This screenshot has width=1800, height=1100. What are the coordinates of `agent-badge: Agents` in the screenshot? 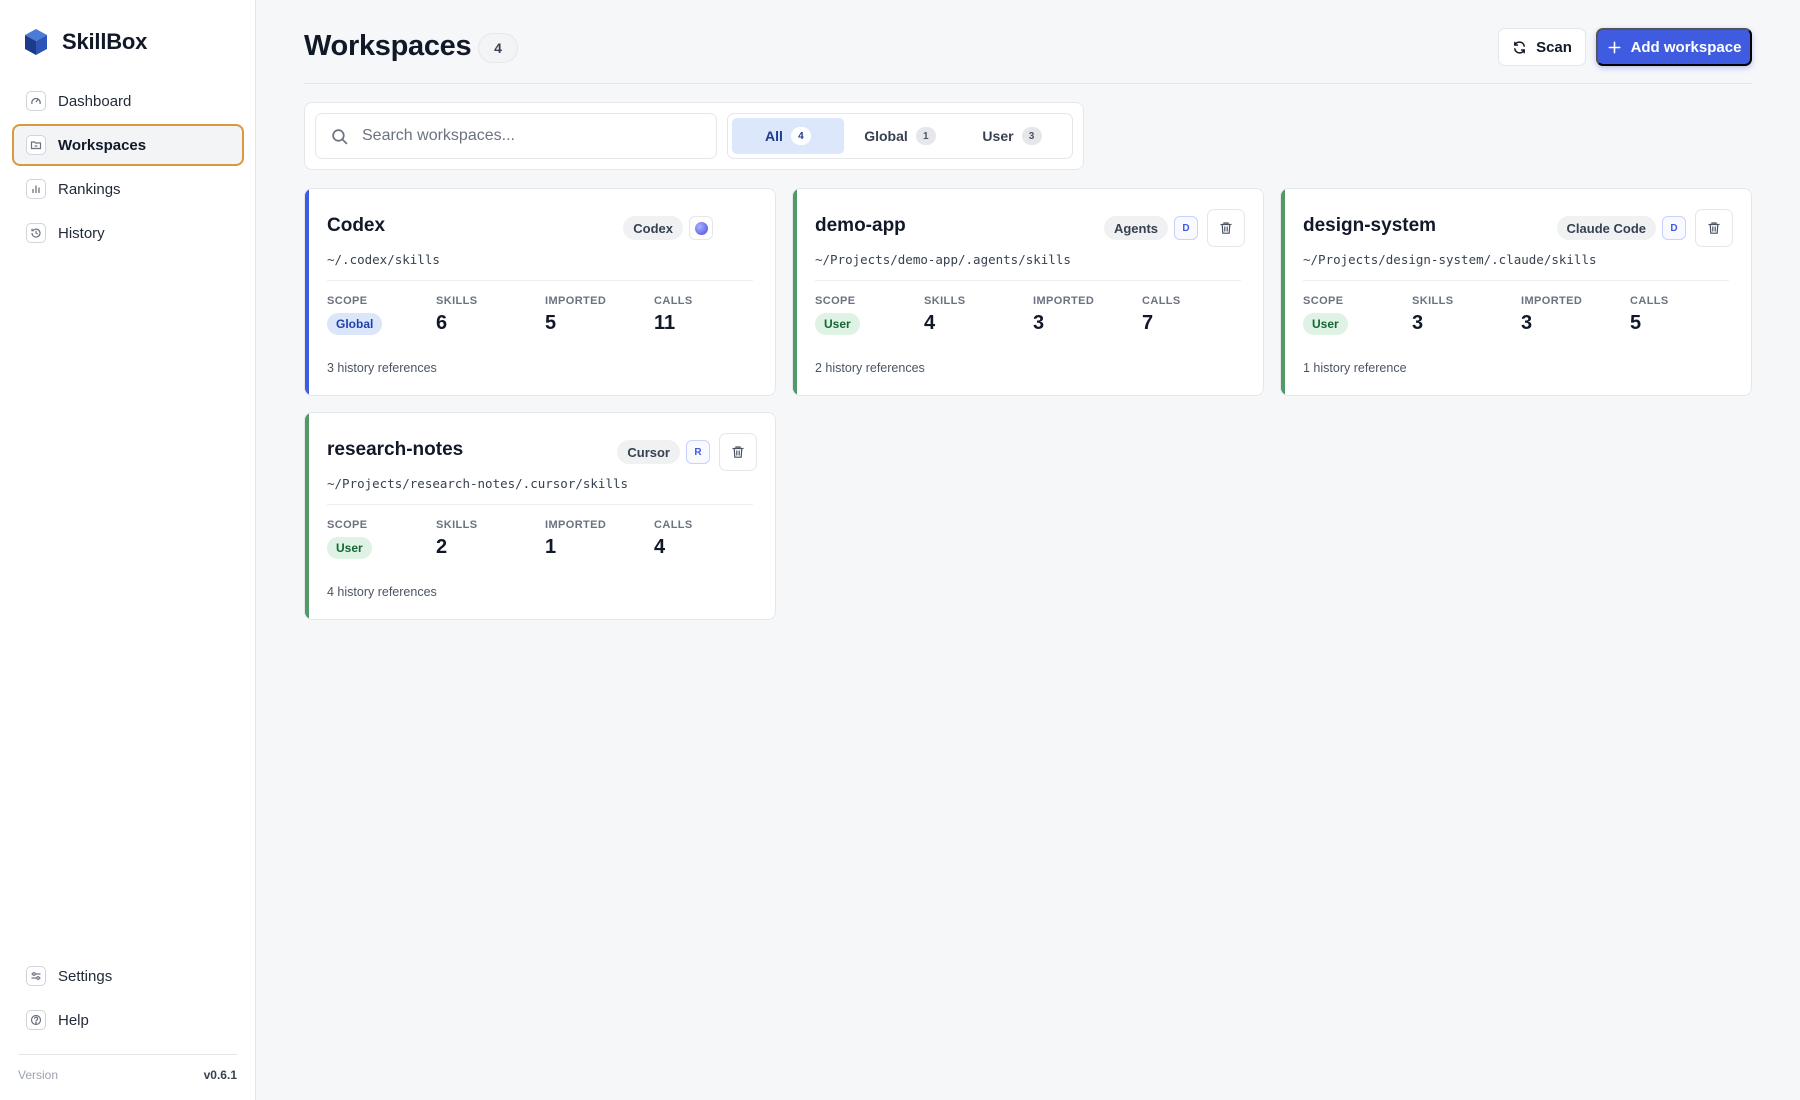 It's located at (1135, 228).